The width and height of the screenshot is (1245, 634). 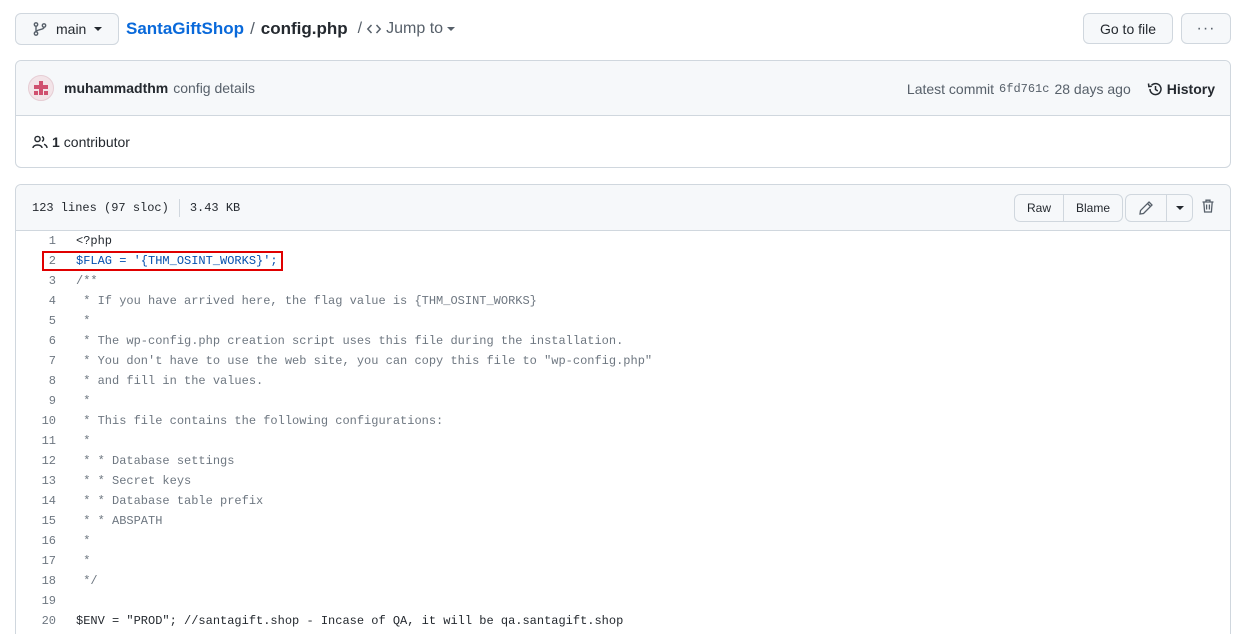 I want to click on line-number: 6, so click(x=41, y=341).